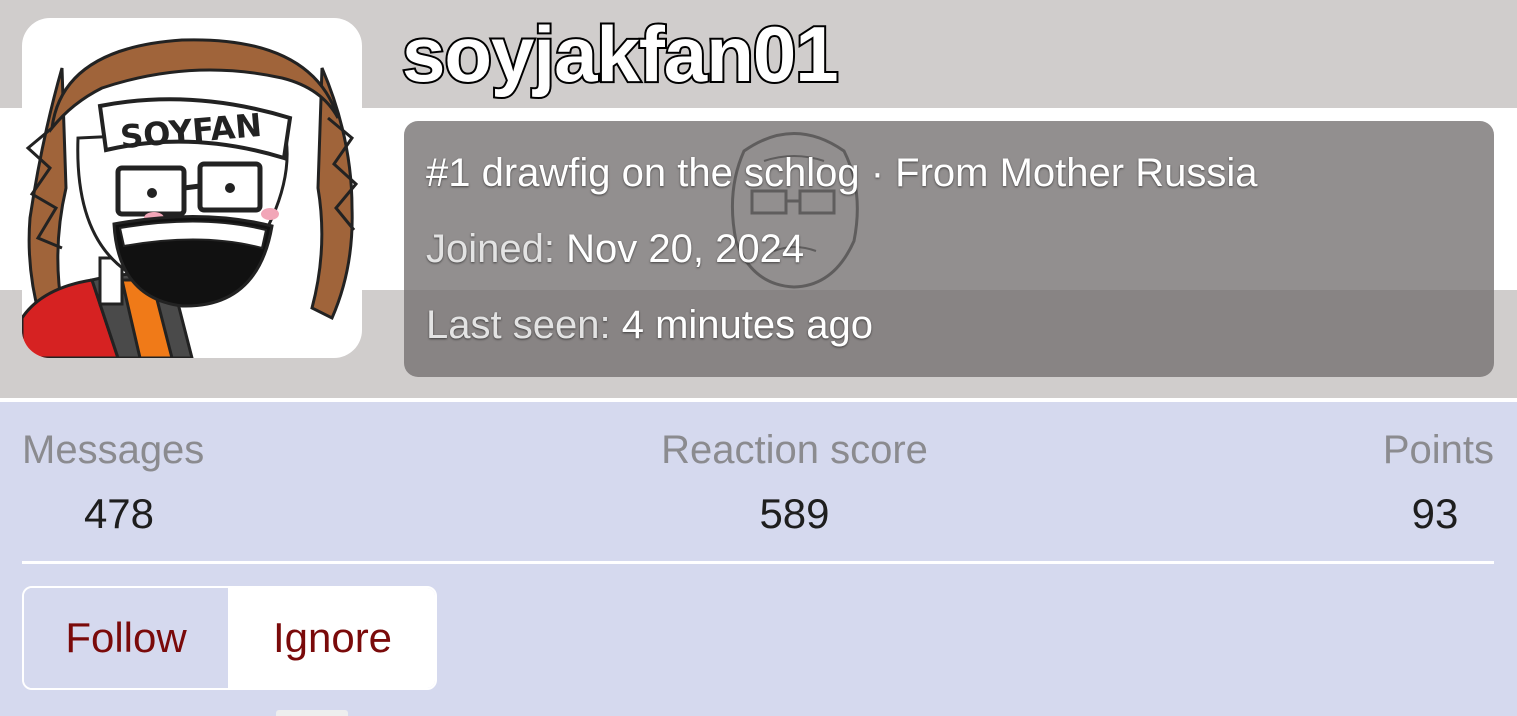 The image size is (1517, 716). I want to click on soyjak-avatar-icon: SOYFAN, so click(190, 198).